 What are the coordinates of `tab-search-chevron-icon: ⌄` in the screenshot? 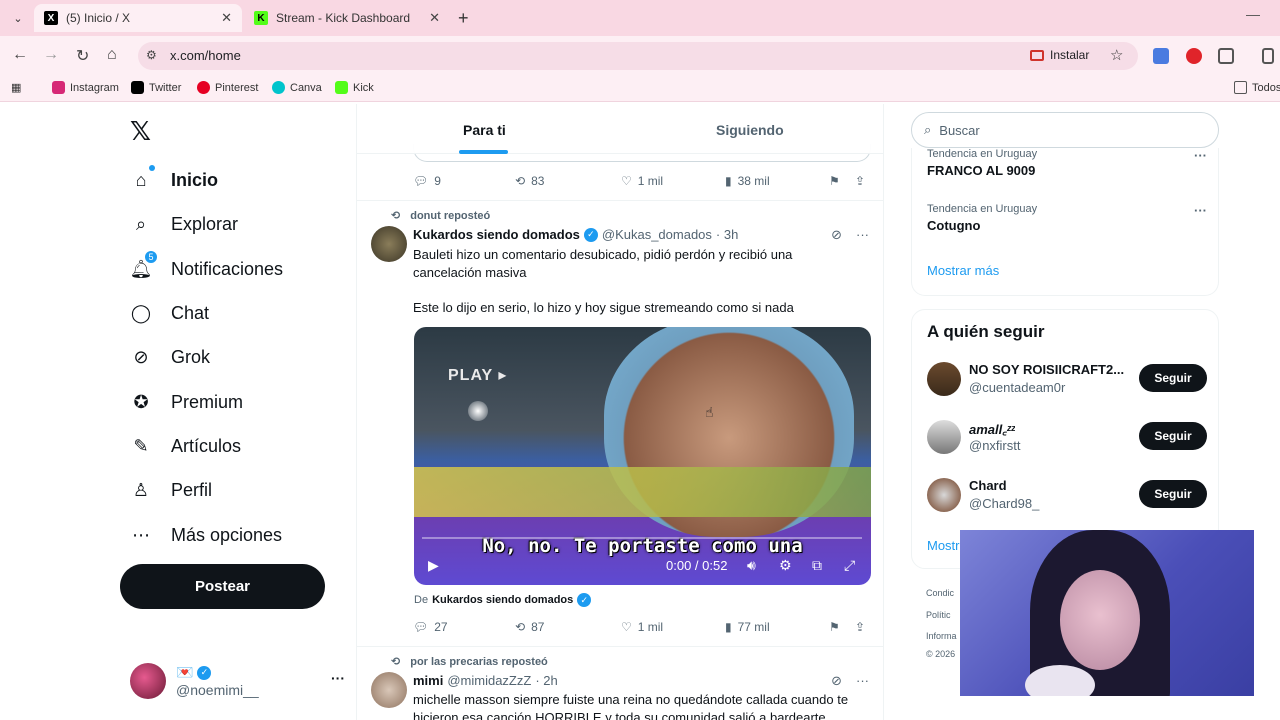 It's located at (18, 18).